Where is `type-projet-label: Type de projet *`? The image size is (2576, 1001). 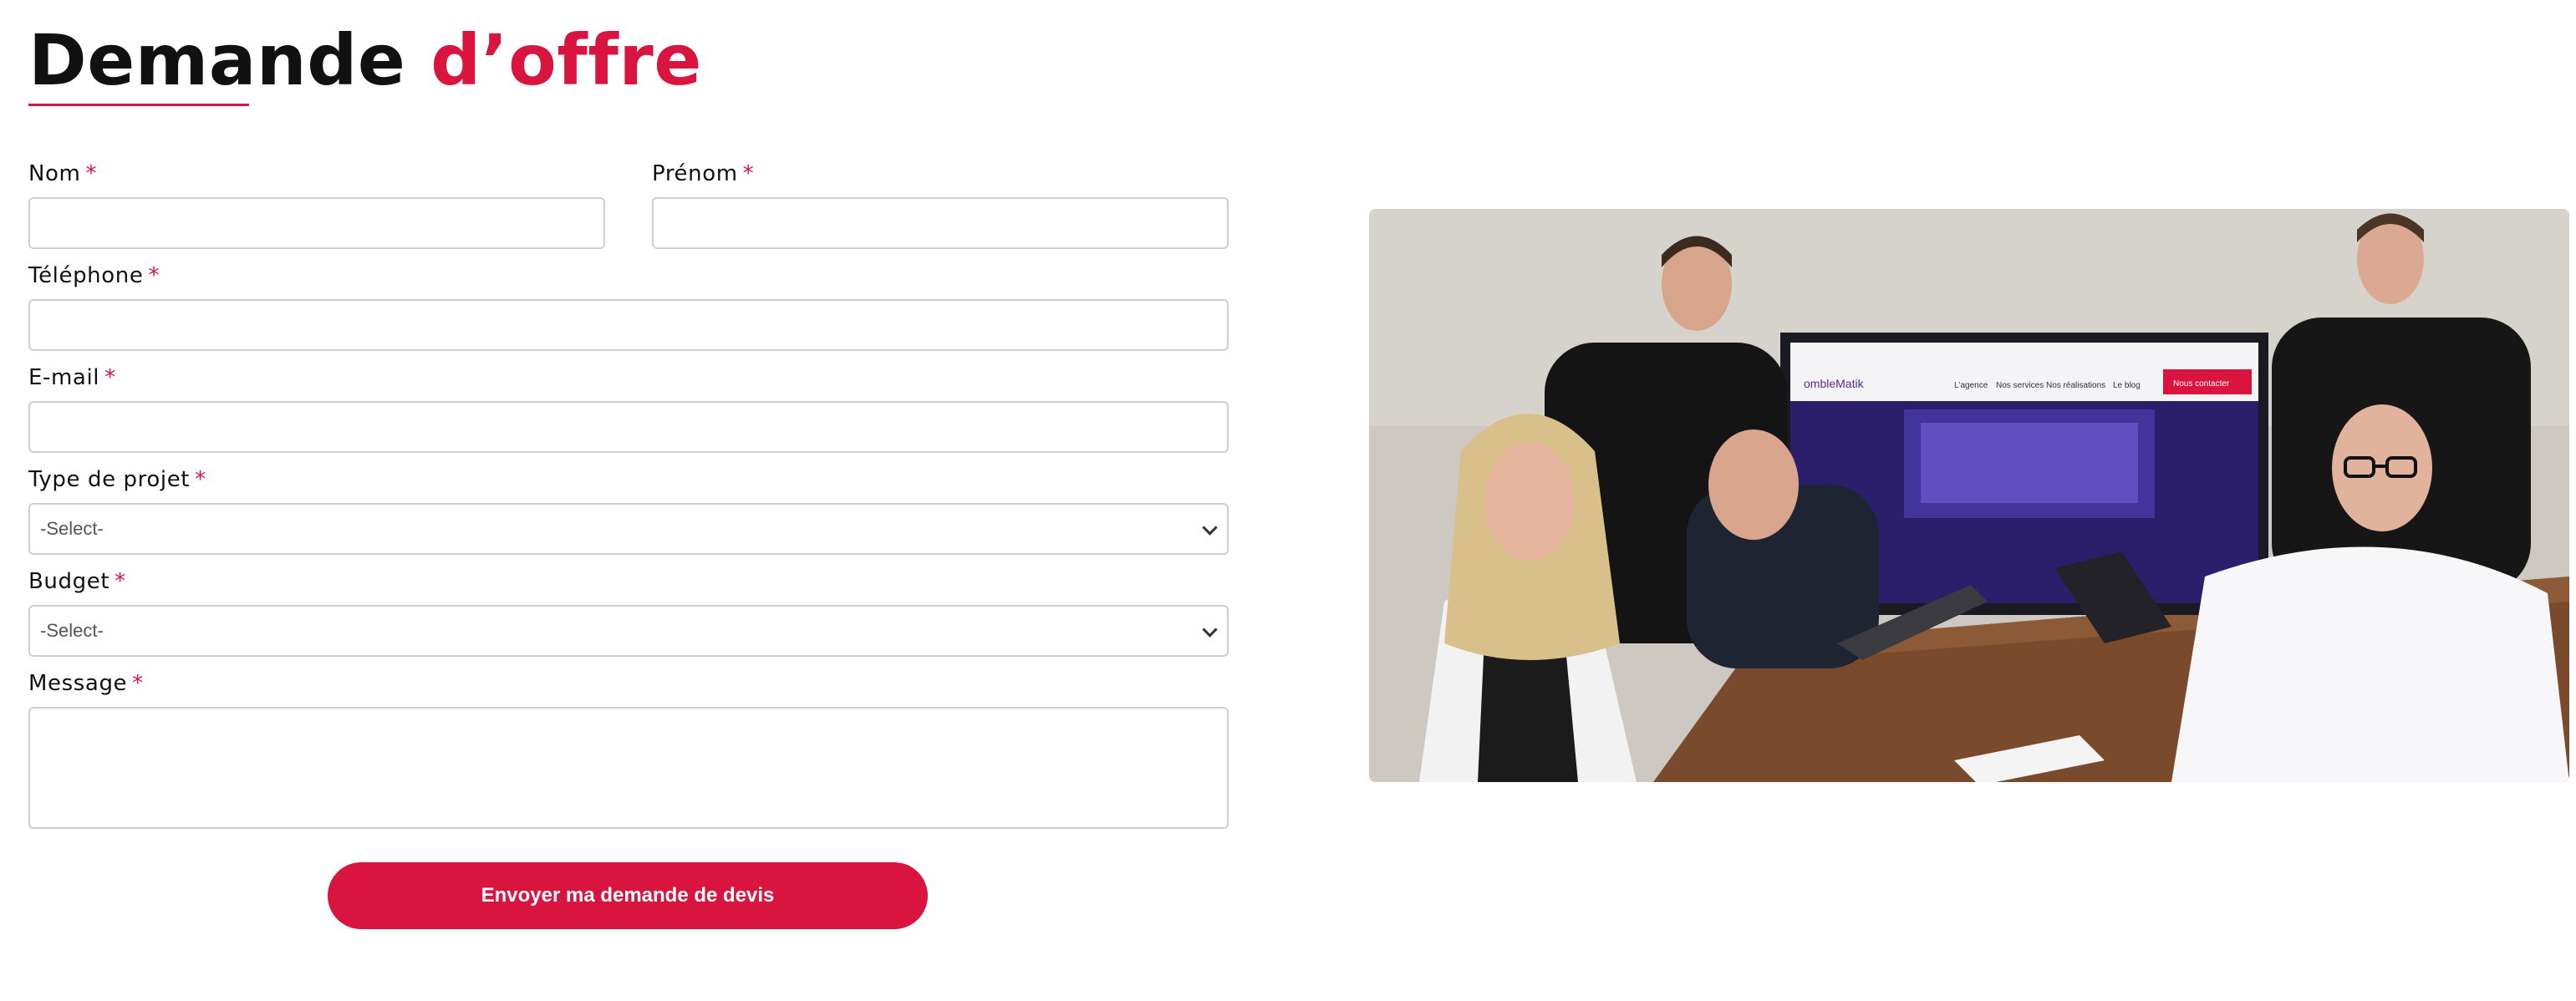 type-projet-label: Type de projet * is located at coordinates (117, 480).